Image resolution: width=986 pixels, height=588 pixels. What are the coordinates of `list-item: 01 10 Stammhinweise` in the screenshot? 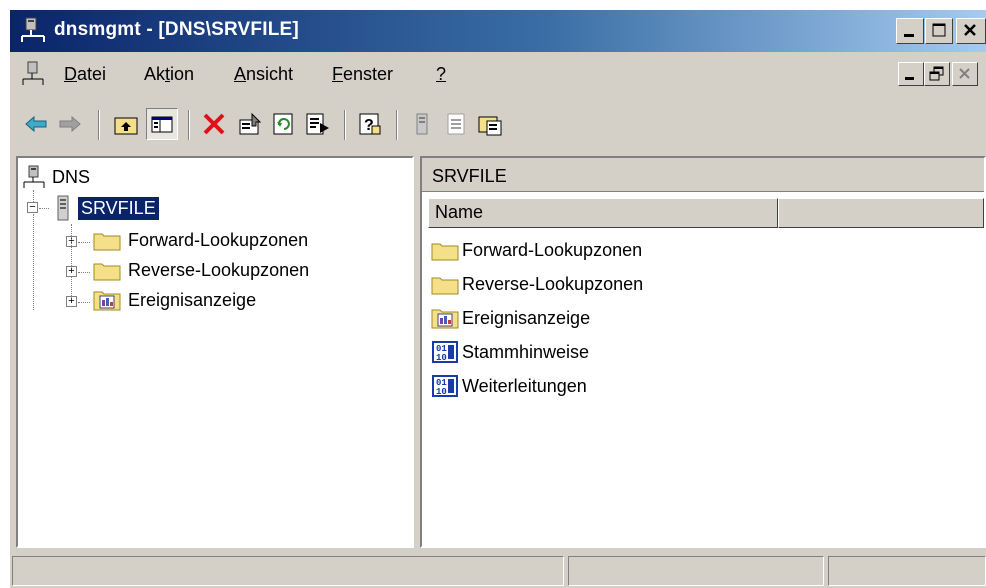 It's located at (509, 352).